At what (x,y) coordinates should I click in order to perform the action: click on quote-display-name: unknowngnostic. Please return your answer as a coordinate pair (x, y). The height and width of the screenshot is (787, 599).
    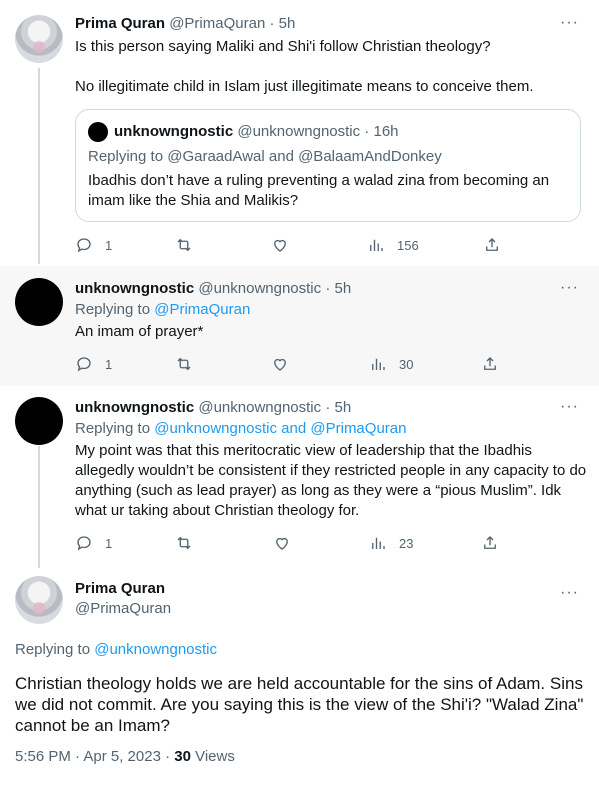
    Looking at the image, I should click on (174, 131).